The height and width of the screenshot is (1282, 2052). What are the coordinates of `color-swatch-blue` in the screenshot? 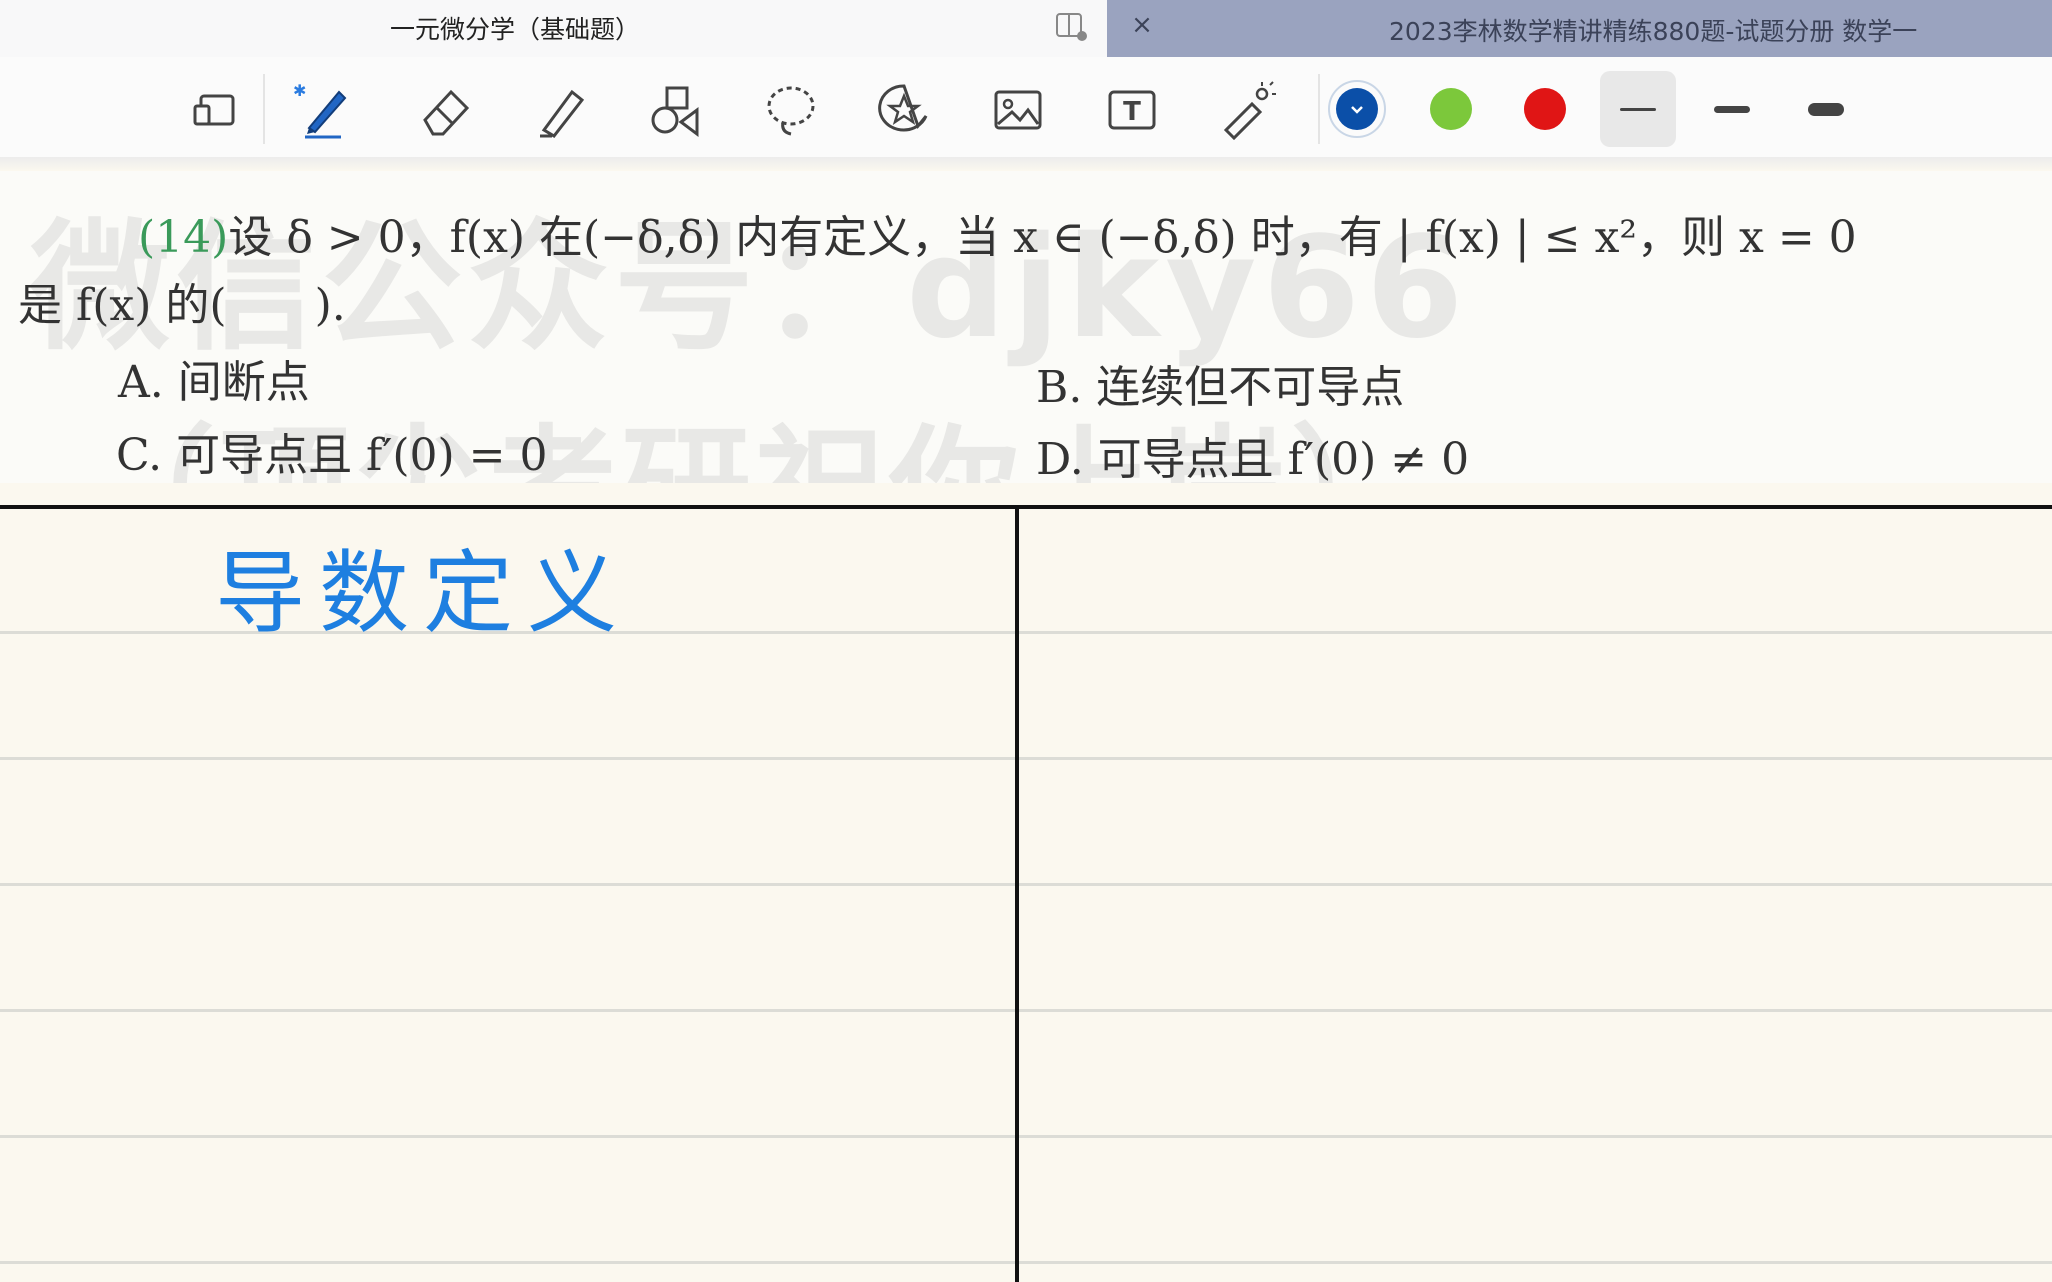 It's located at (1357, 109).